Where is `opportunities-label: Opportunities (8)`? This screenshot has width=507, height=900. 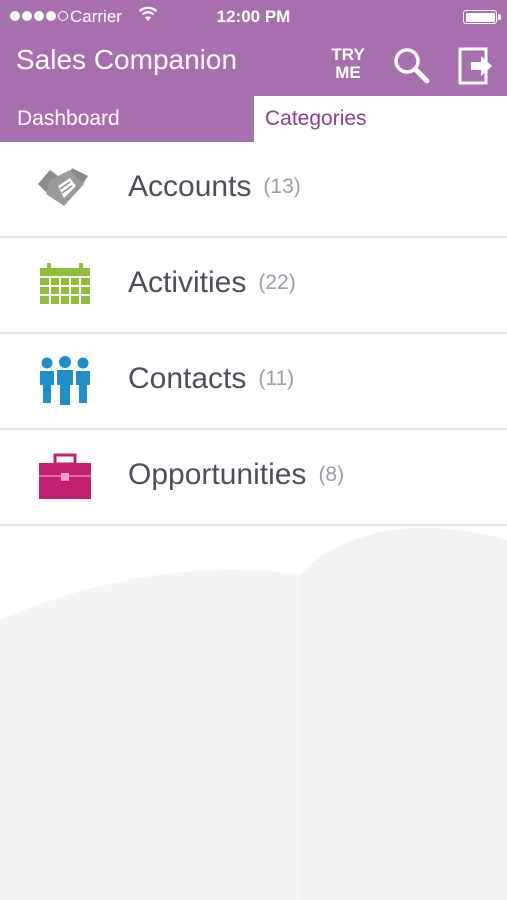 opportunities-label: Opportunities (8) is located at coordinates (236, 475).